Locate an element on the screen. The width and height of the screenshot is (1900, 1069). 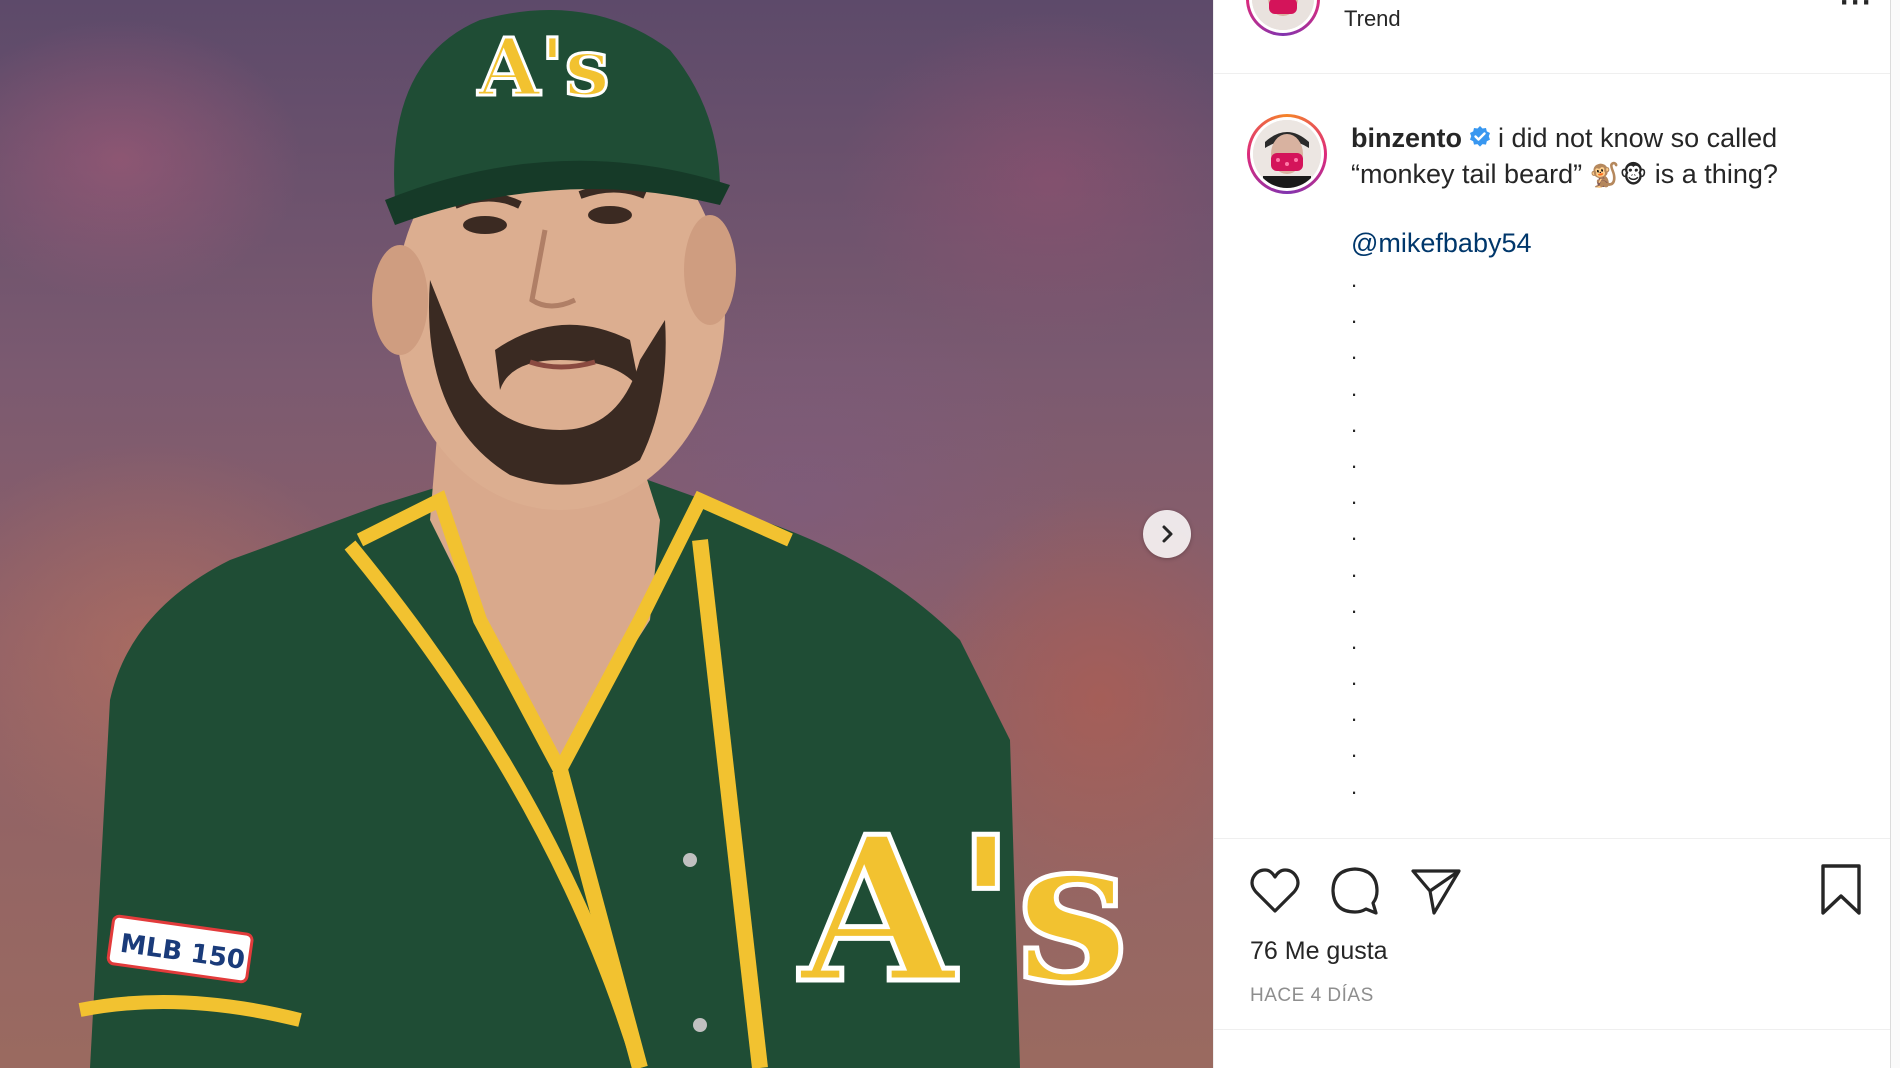
caption-line-2-end: is a thing? is located at coordinates (1716, 174).